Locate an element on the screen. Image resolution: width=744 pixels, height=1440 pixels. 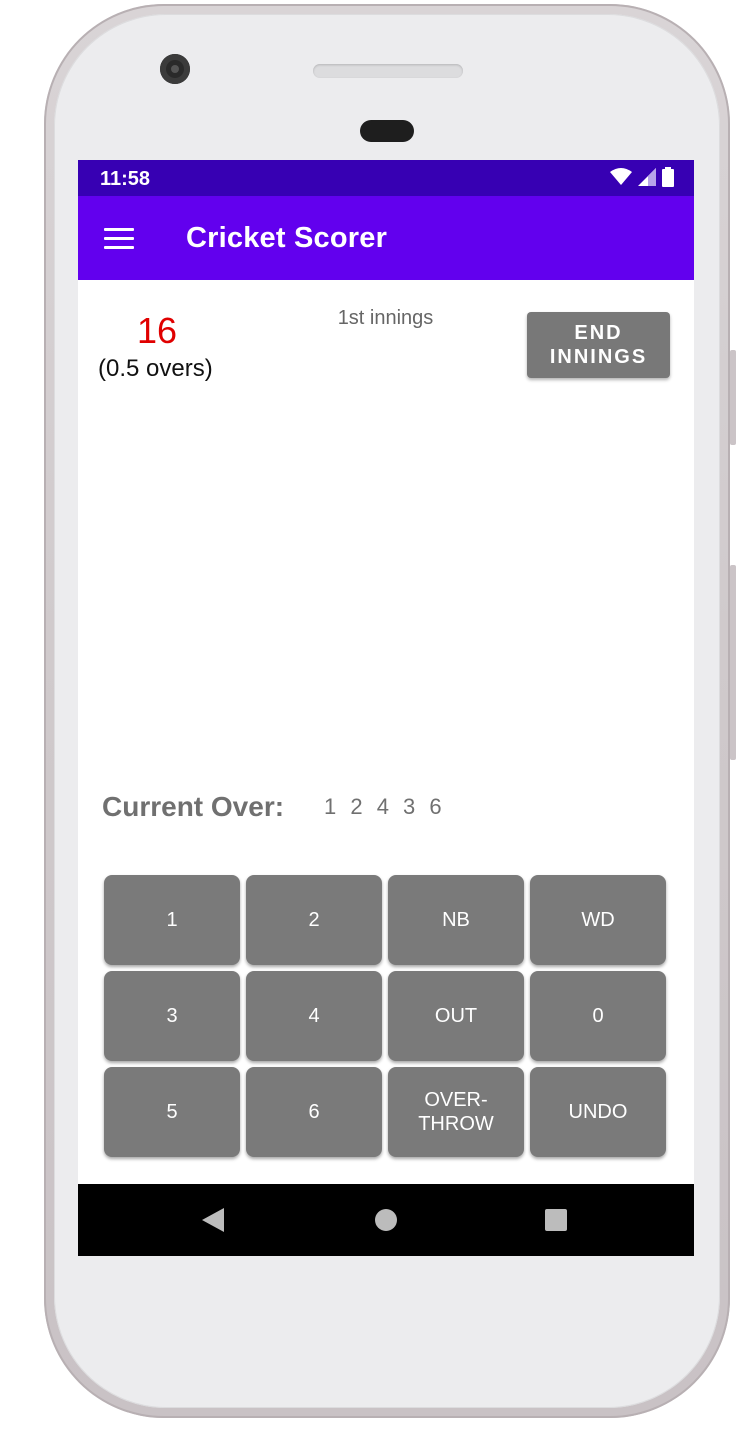
status-icons is located at coordinates (642, 177).